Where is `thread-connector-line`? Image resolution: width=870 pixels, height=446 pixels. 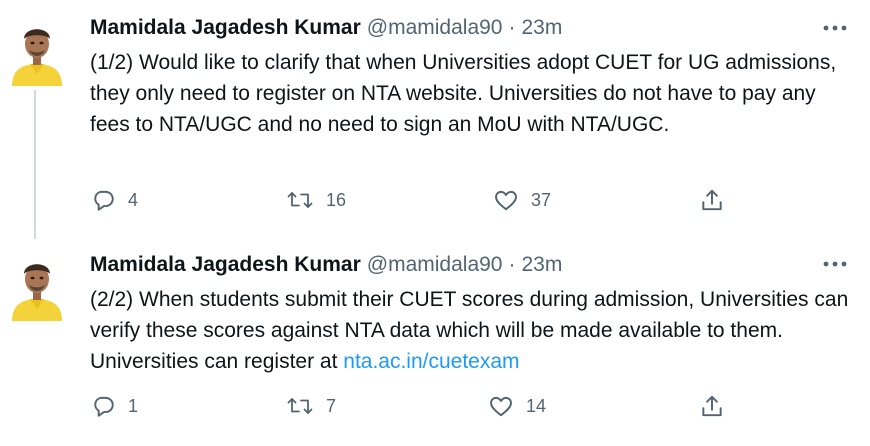 thread-connector-line is located at coordinates (35, 164).